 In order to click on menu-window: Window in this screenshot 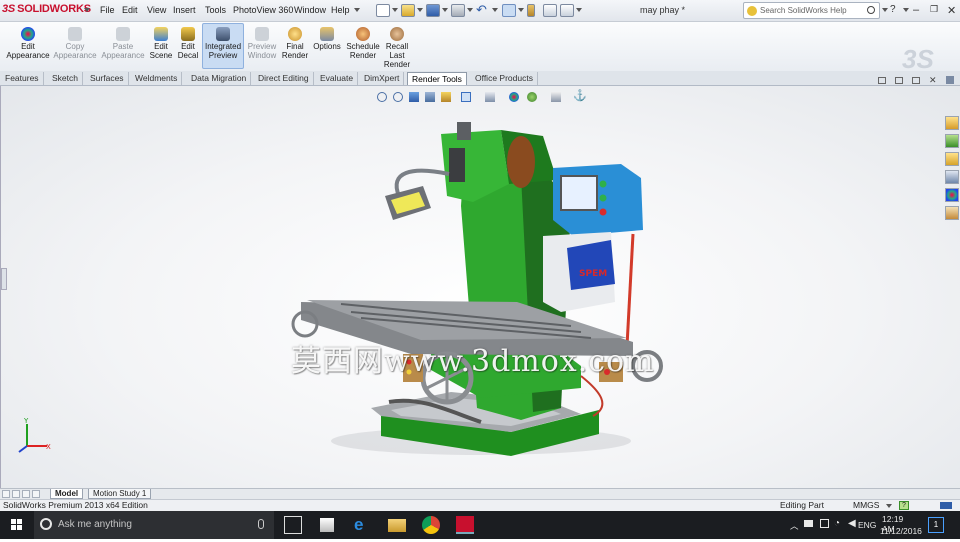, I will do `click(310, 10)`.